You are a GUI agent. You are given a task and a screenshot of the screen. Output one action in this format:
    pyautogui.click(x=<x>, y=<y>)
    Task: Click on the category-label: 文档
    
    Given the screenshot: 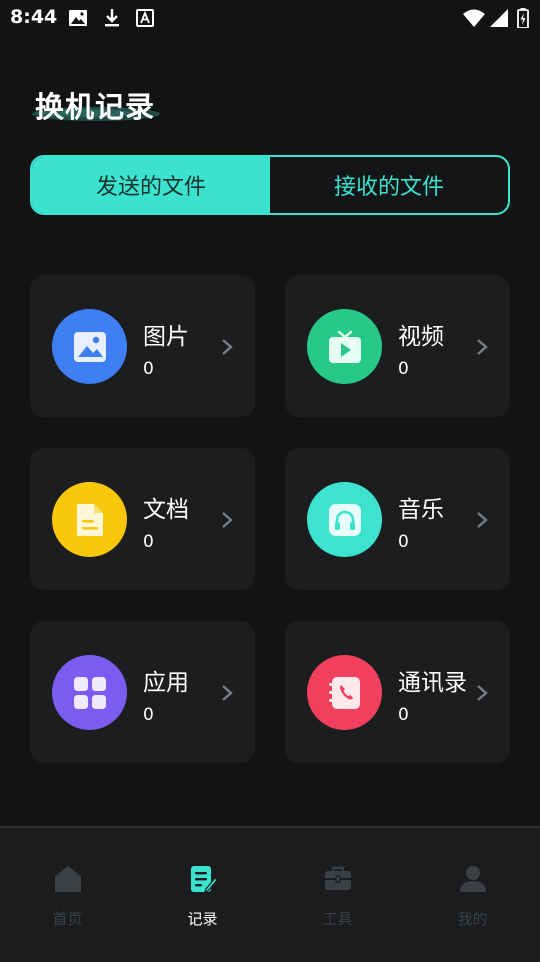 What is the action you would take?
    pyautogui.click(x=166, y=510)
    